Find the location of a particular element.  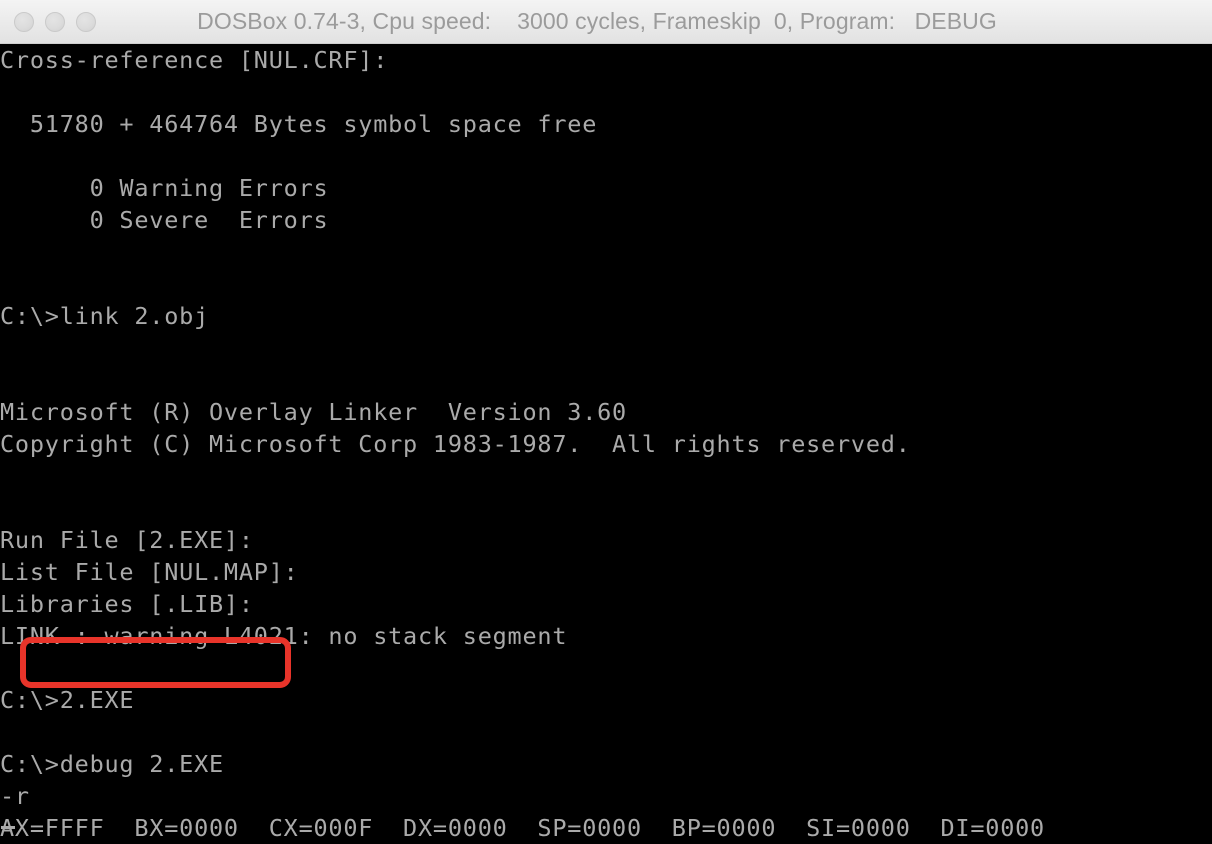

terminal-line: Cross-reference [NUL.CRF]: is located at coordinates (194, 60).